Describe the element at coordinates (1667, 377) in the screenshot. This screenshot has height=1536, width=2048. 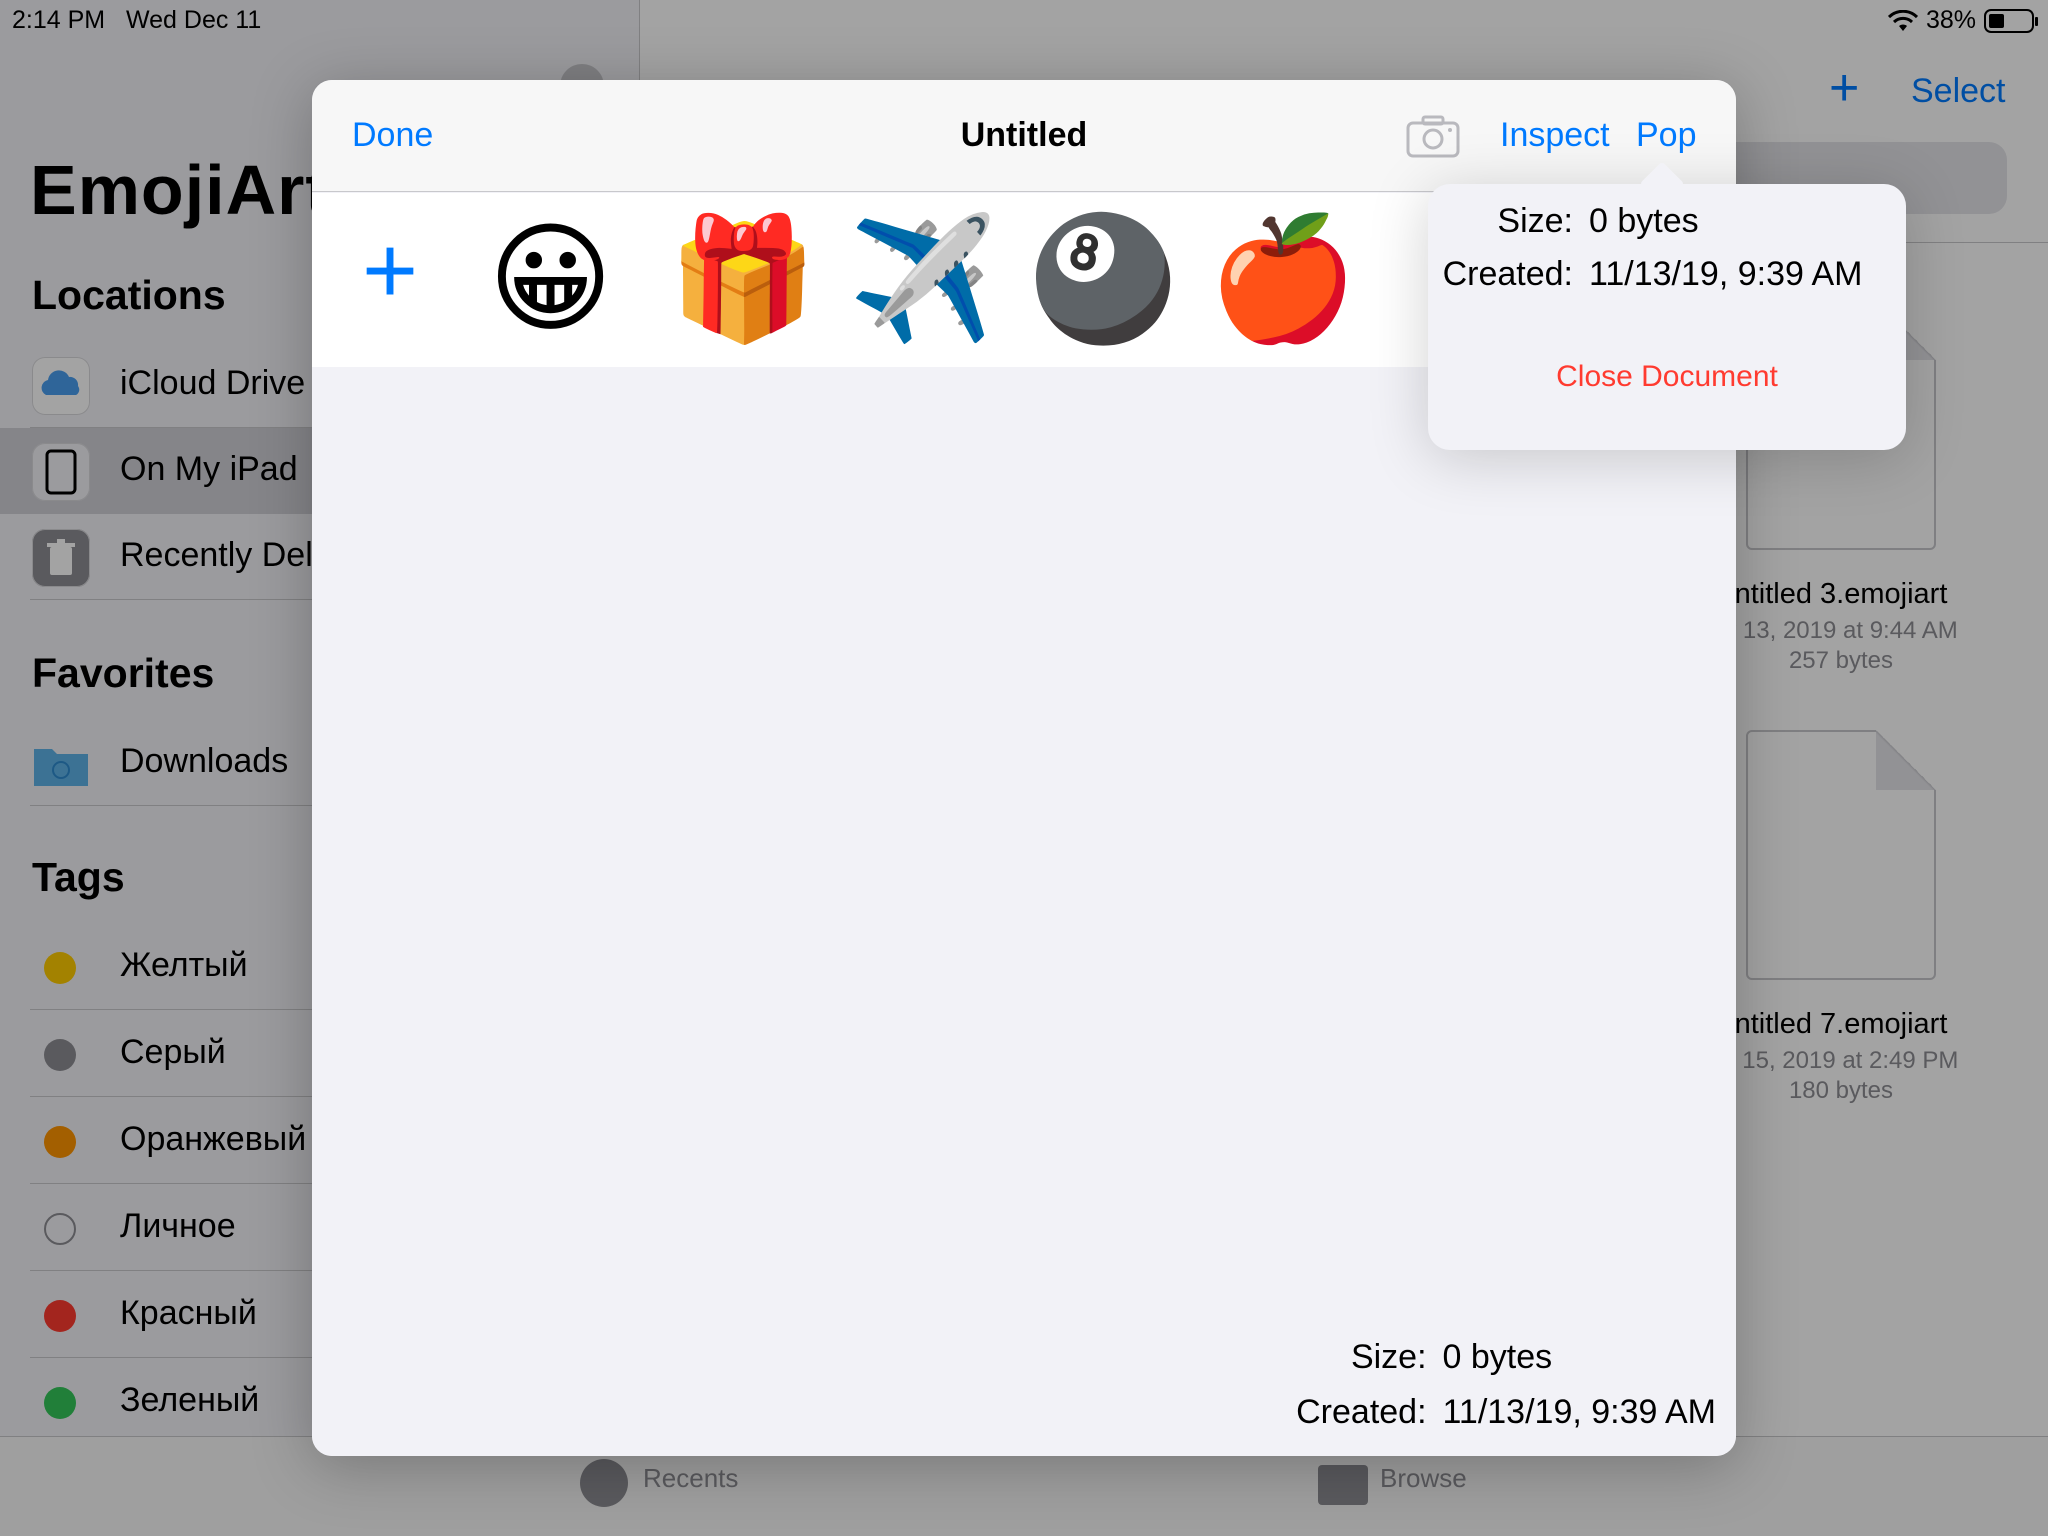
I see `close-document-button: Close Document` at that location.